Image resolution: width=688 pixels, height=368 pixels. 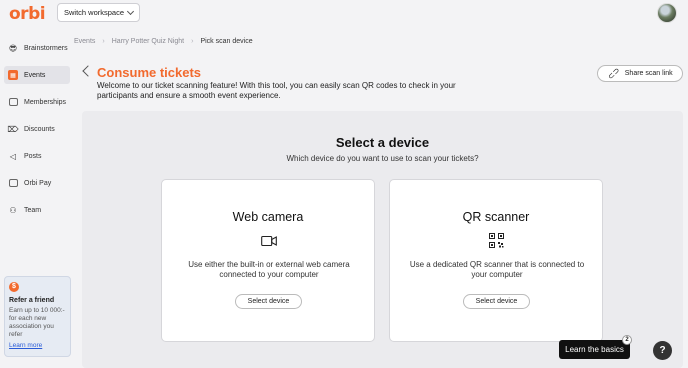 I want to click on sidebar-item-label: Memberships, so click(x=45, y=102).